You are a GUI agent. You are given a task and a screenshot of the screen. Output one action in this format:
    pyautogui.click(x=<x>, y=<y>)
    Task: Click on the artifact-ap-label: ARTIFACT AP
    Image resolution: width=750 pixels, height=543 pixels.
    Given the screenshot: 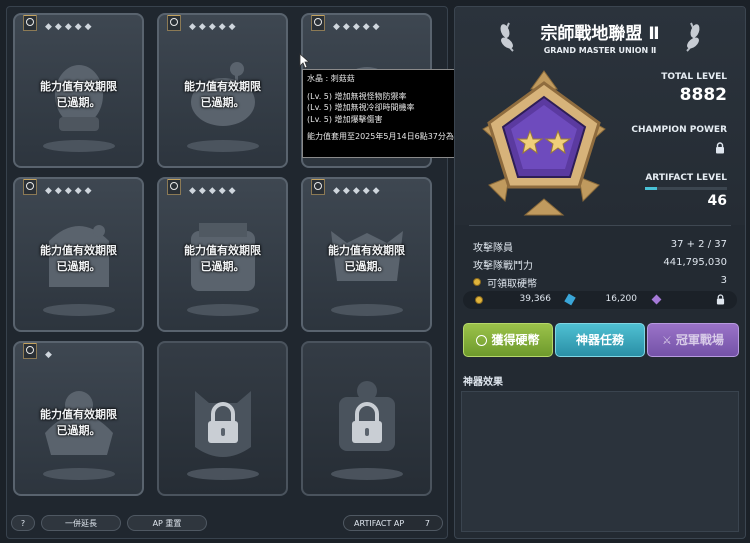 What is the action you would take?
    pyautogui.click(x=379, y=523)
    